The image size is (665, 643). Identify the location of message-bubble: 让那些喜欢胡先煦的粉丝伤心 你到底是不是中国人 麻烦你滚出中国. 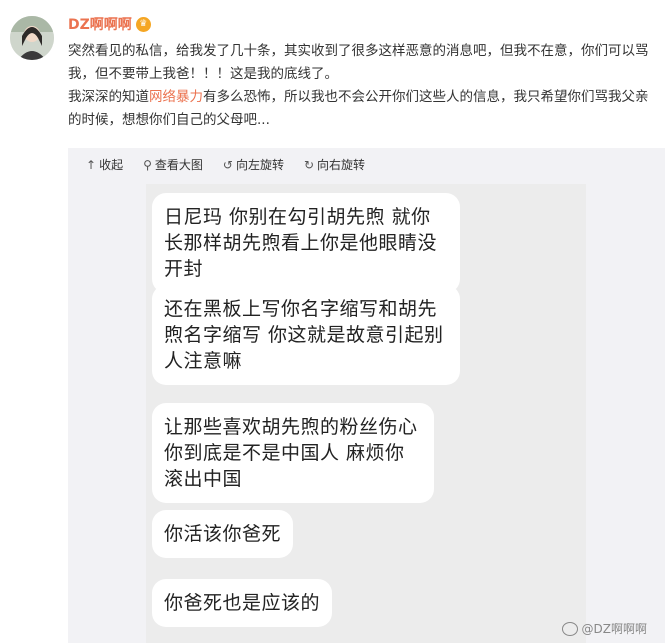
(293, 453).